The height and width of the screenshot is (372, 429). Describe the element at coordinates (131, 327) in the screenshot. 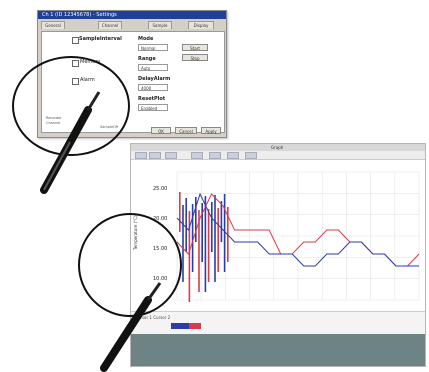

I see `pen-icon-bottom` at that location.